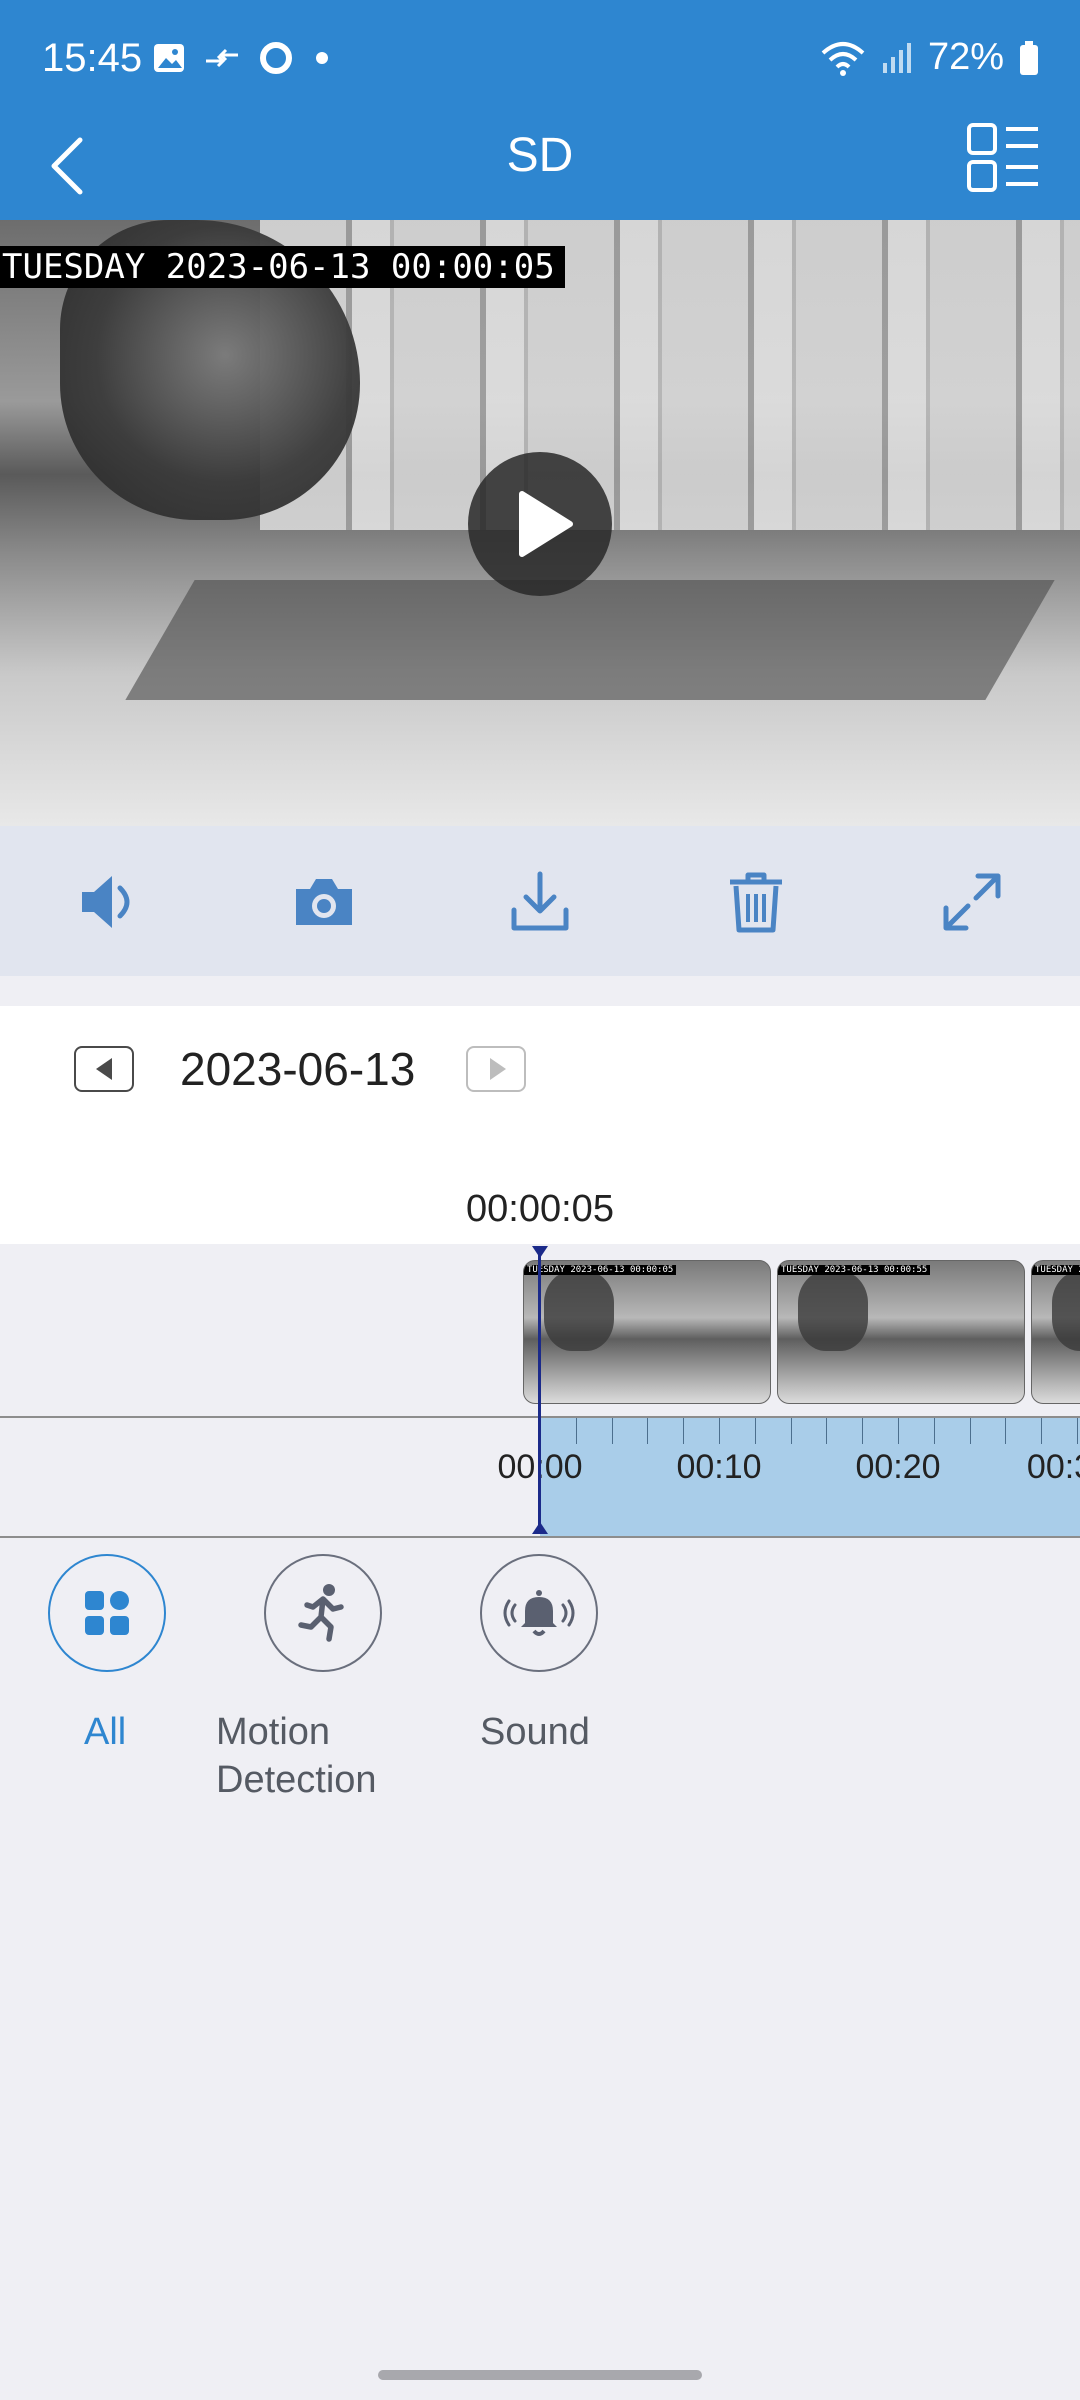 The height and width of the screenshot is (2400, 1080). What do you see at coordinates (540, 1252) in the screenshot?
I see `cursor-top-marker` at bounding box center [540, 1252].